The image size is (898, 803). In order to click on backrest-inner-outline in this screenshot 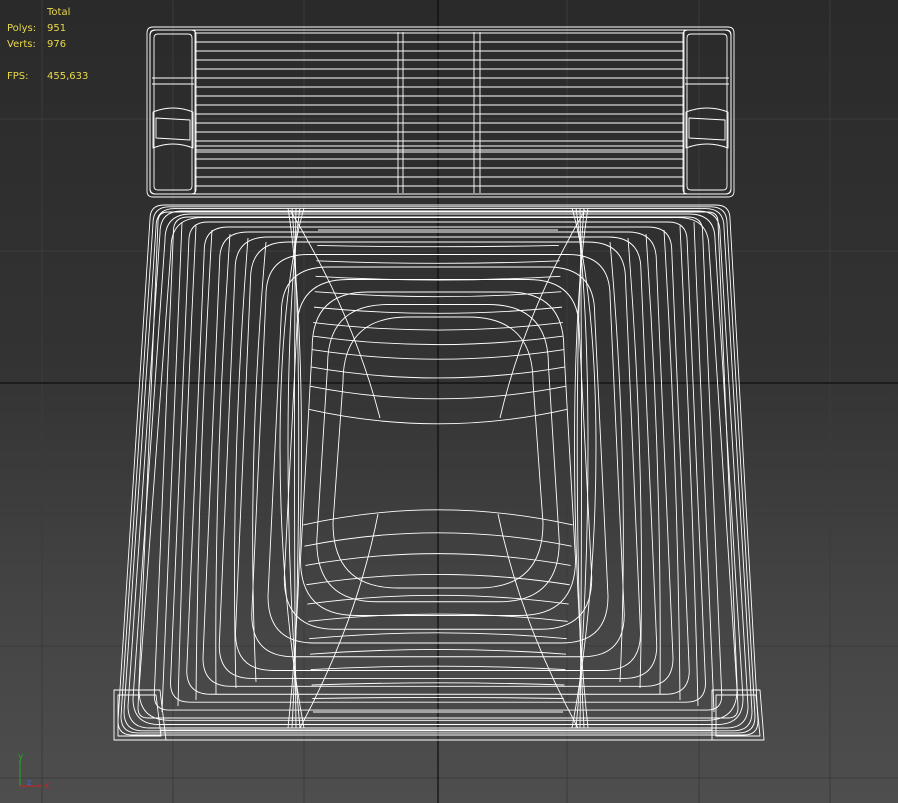, I will do `click(440, 112)`.